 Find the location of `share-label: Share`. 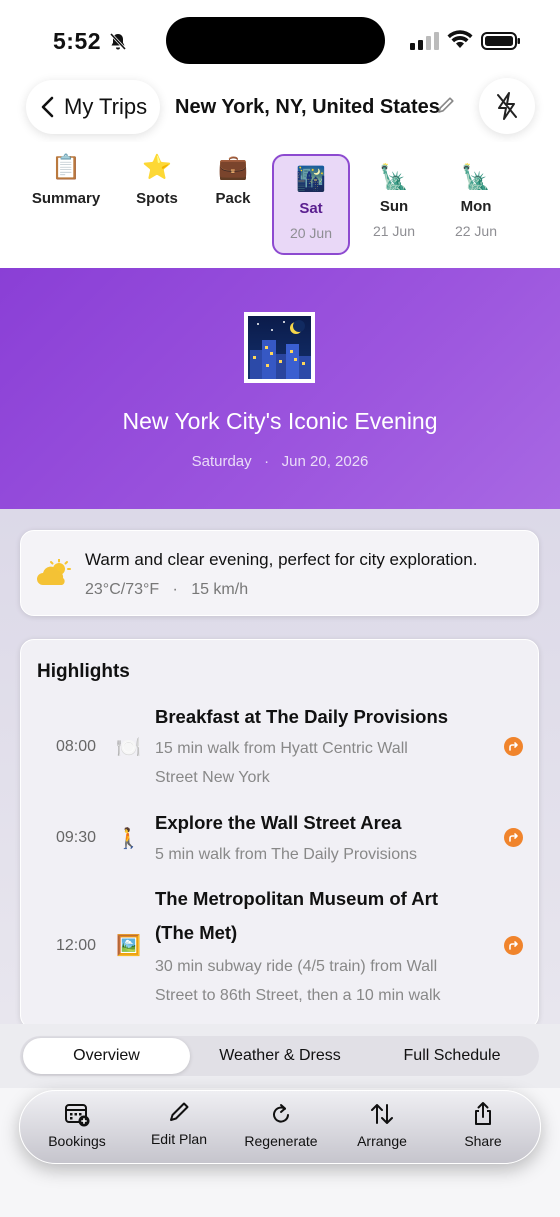

share-label: Share is located at coordinates (483, 1141).